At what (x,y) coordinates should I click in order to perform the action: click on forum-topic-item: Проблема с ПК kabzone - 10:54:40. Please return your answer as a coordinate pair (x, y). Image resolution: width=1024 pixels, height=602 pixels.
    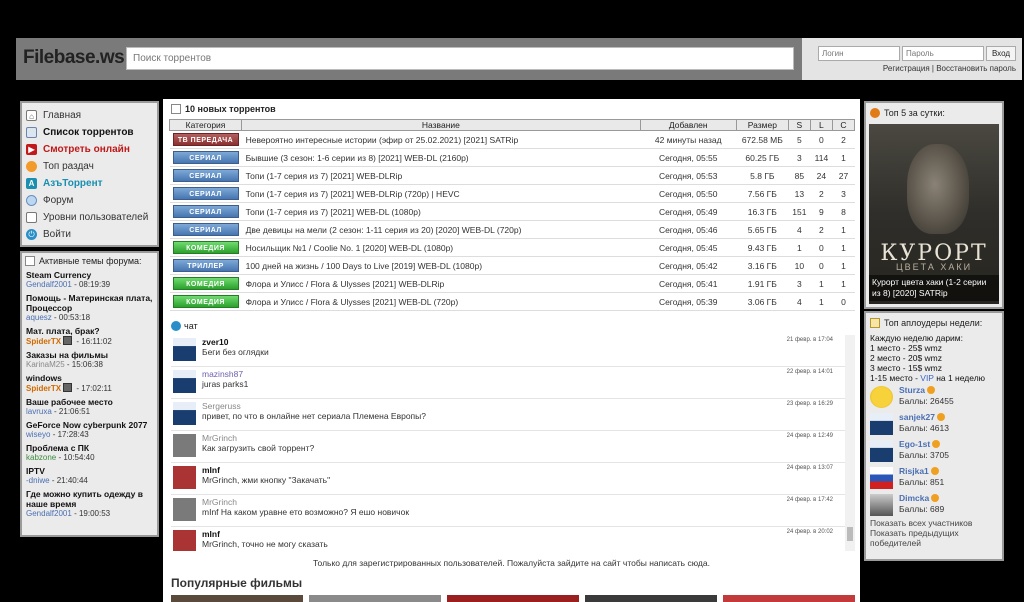
    Looking at the image, I should click on (89, 453).